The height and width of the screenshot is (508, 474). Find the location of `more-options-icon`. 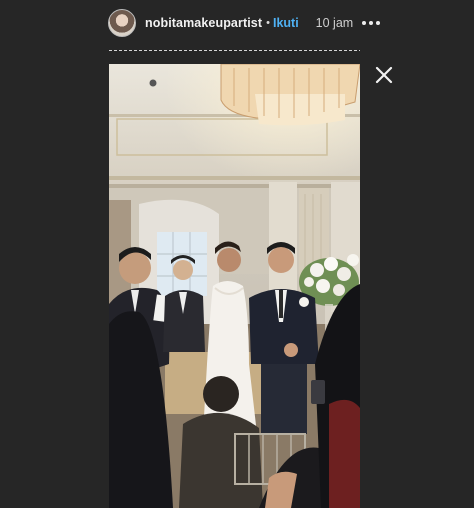

more-options-icon is located at coordinates (371, 23).